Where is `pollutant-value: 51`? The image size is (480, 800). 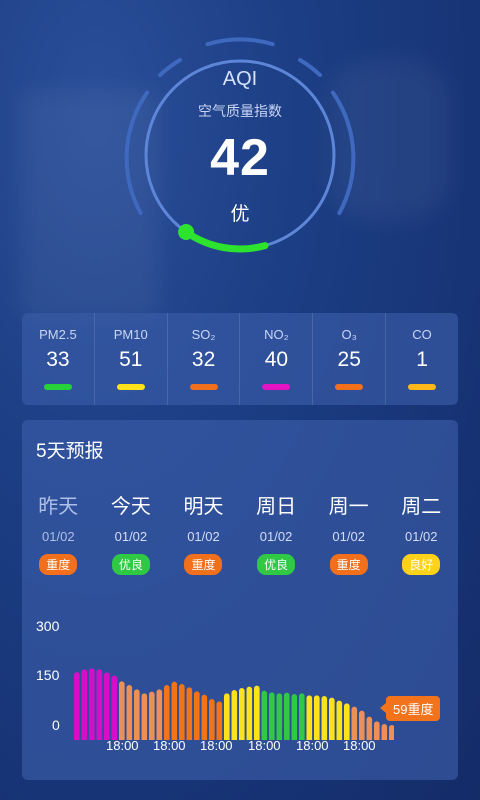 pollutant-value: 51 is located at coordinates (131, 359).